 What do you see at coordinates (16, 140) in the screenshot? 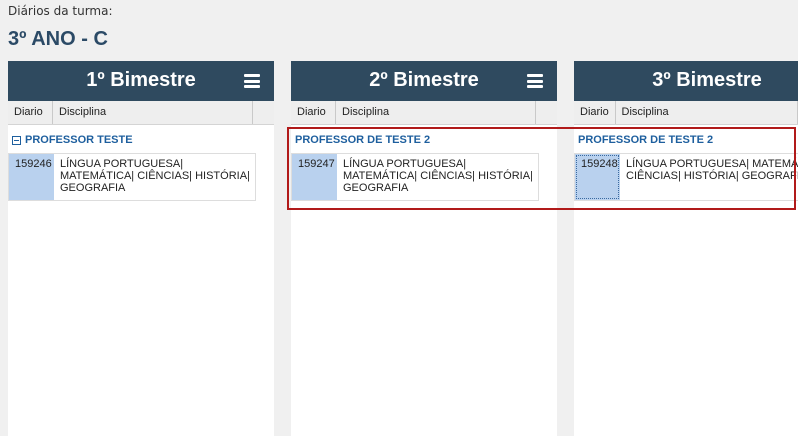
I see `collapse-icon` at bounding box center [16, 140].